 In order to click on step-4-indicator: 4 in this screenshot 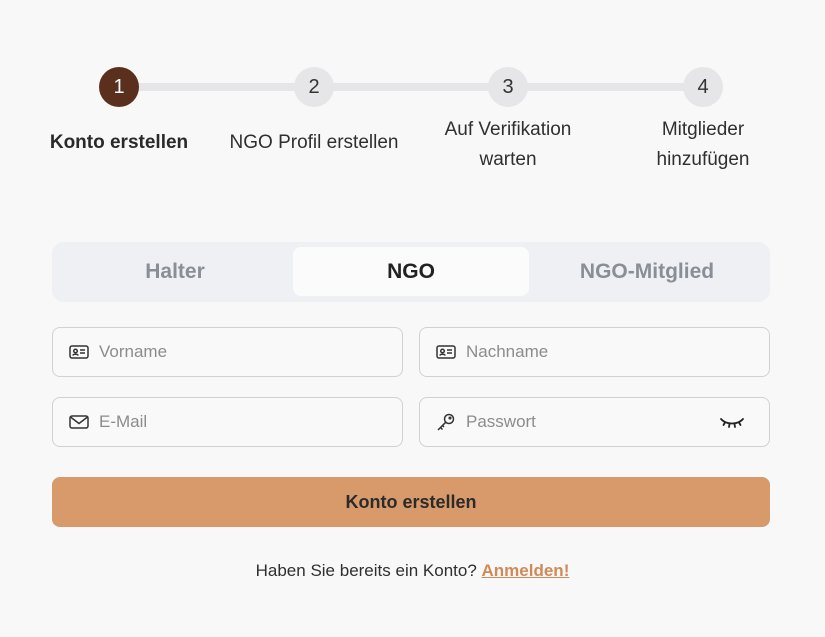, I will do `click(703, 87)`.